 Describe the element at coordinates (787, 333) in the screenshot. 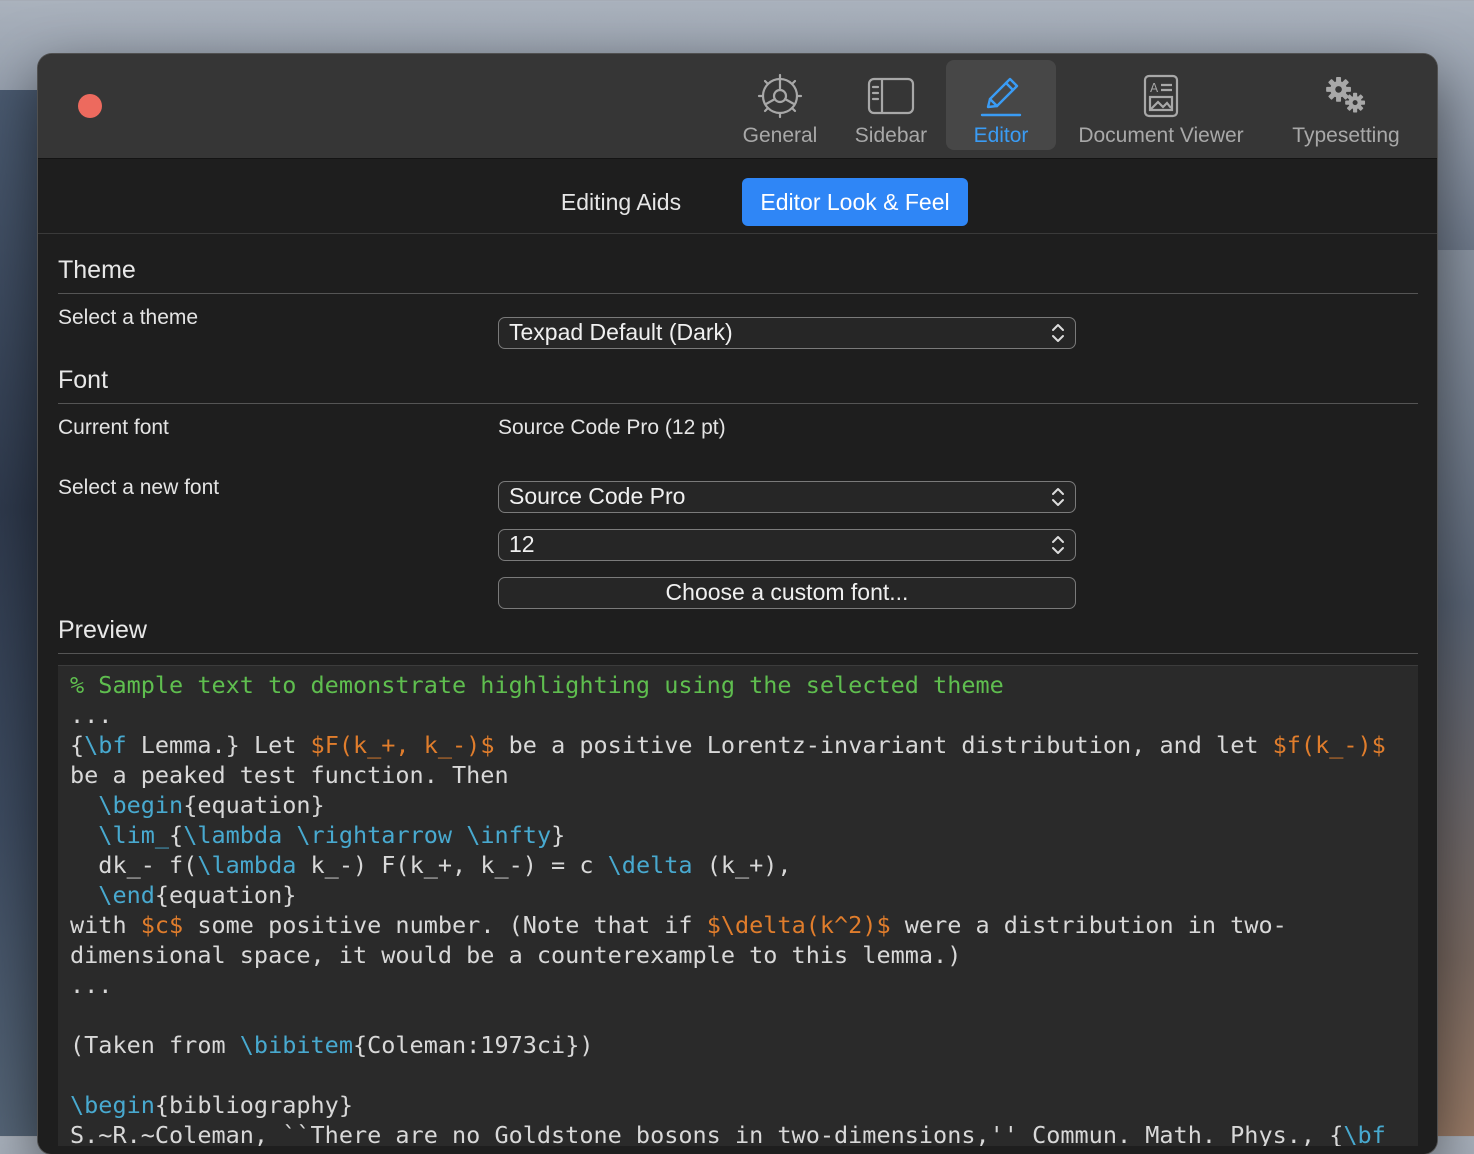

I see `theme-popup: Texpad Default (Dark)` at that location.